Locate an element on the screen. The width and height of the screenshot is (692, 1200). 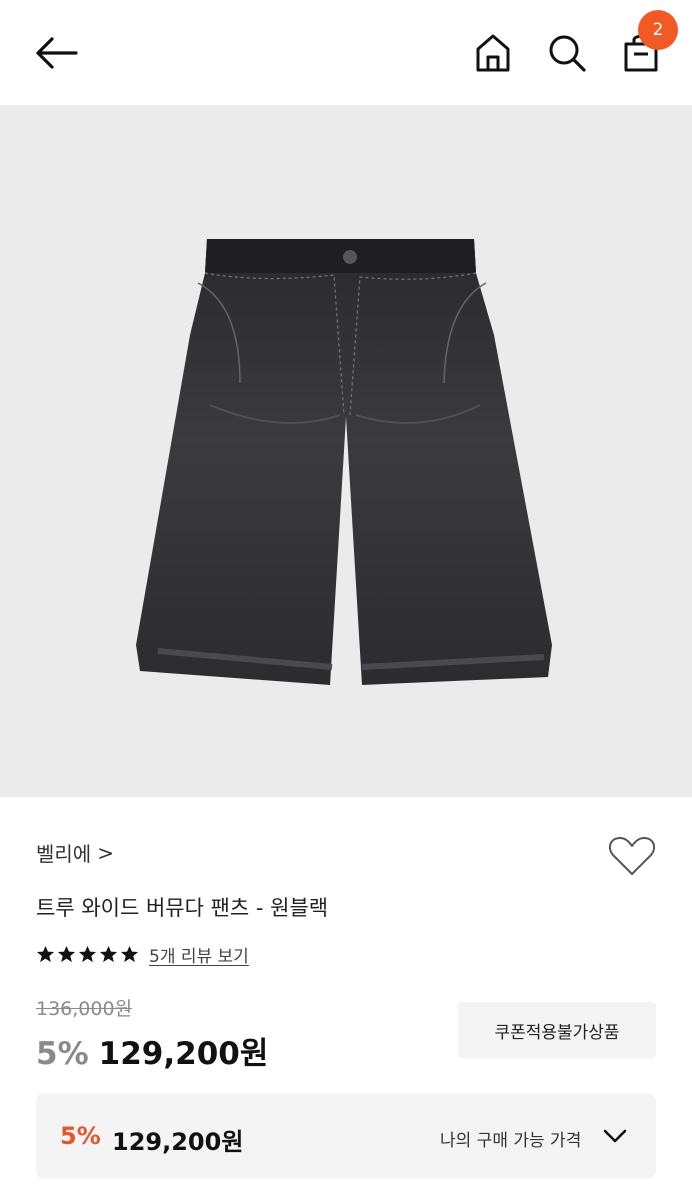
brand-name: 벨리에 is located at coordinates (64, 854).